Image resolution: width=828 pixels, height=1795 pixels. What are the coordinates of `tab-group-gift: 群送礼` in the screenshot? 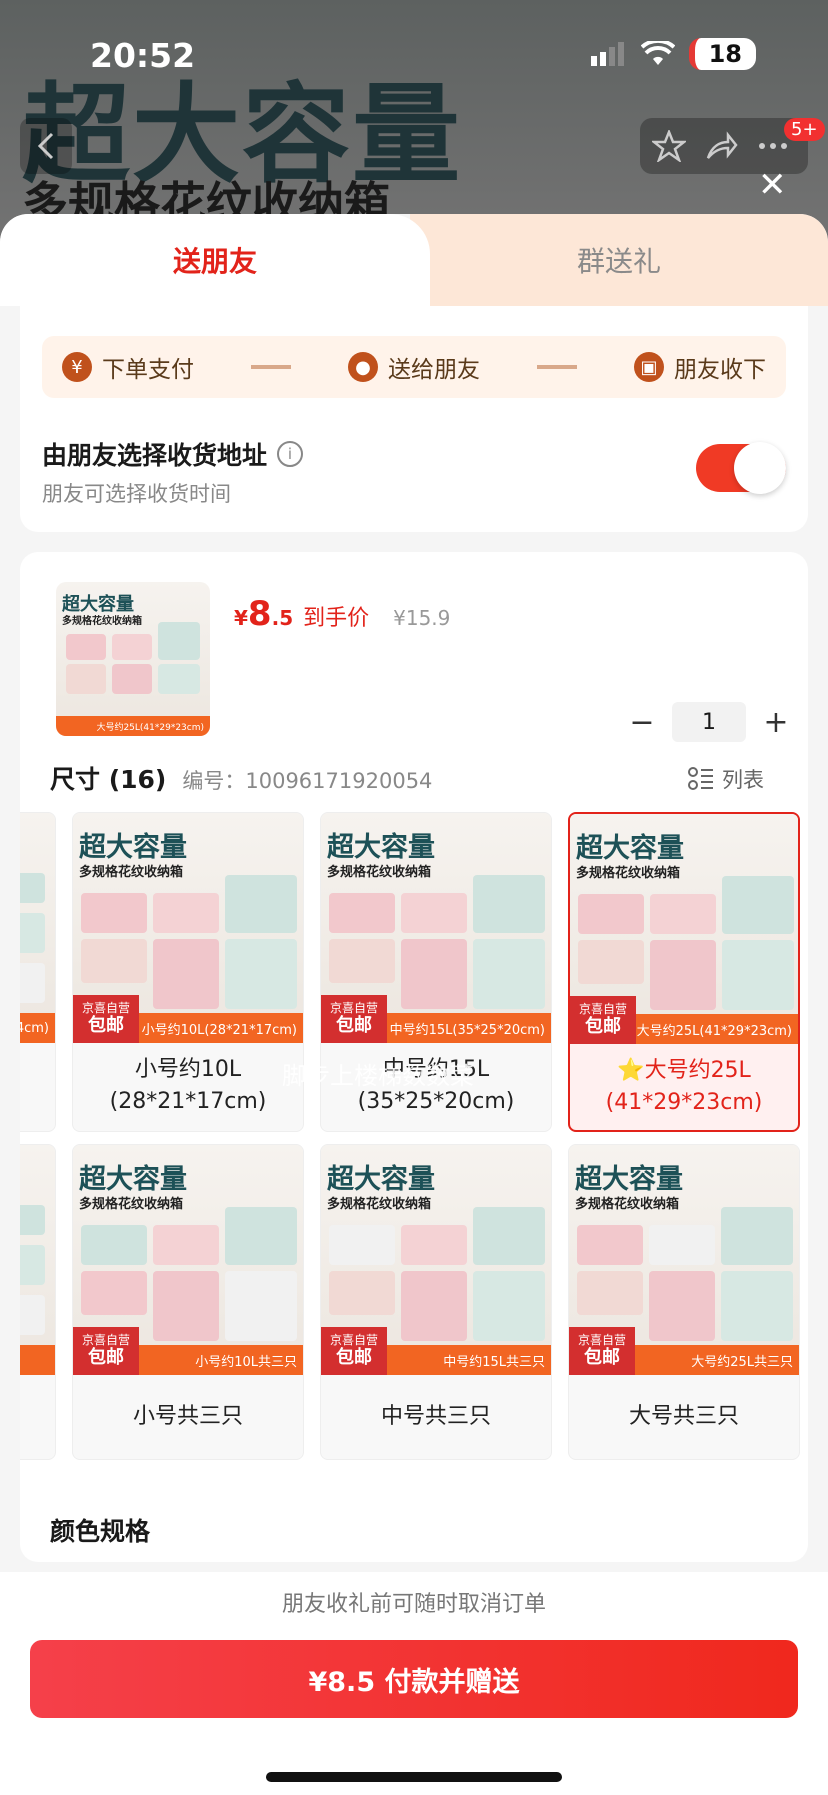 It's located at (619, 260).